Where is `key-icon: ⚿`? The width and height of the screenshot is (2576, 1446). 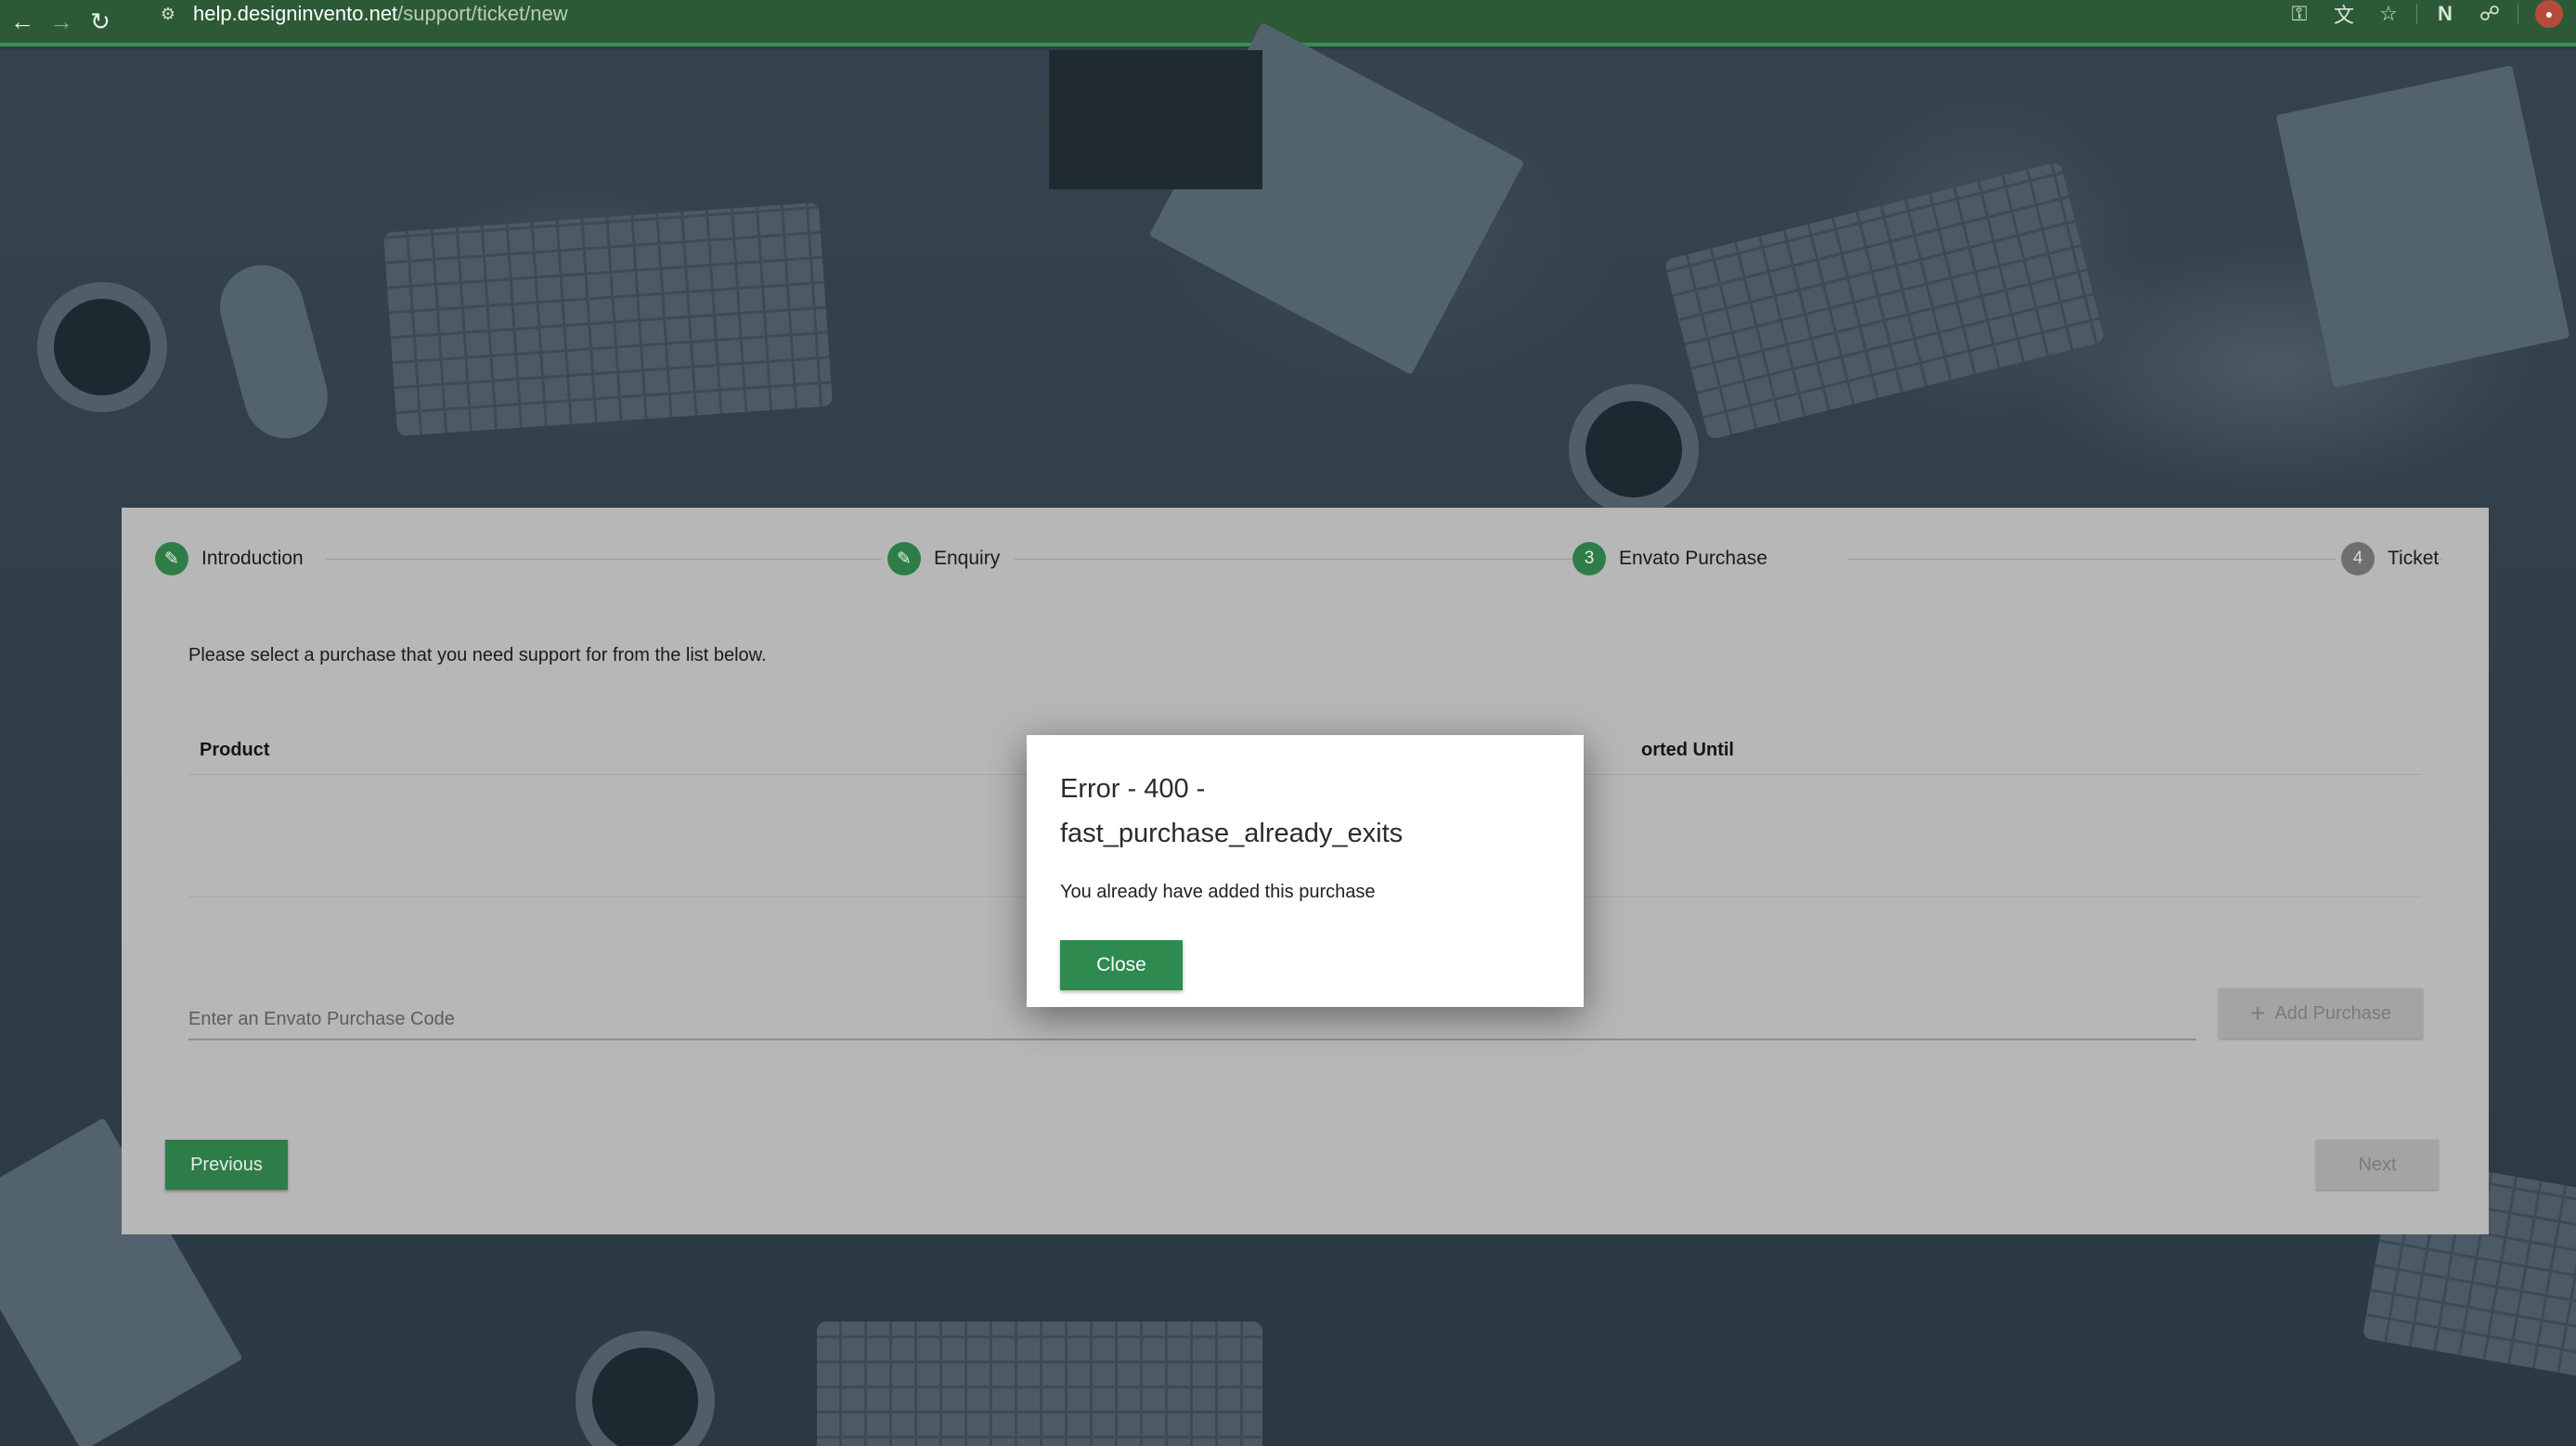
key-icon: ⚿ is located at coordinates (2299, 14).